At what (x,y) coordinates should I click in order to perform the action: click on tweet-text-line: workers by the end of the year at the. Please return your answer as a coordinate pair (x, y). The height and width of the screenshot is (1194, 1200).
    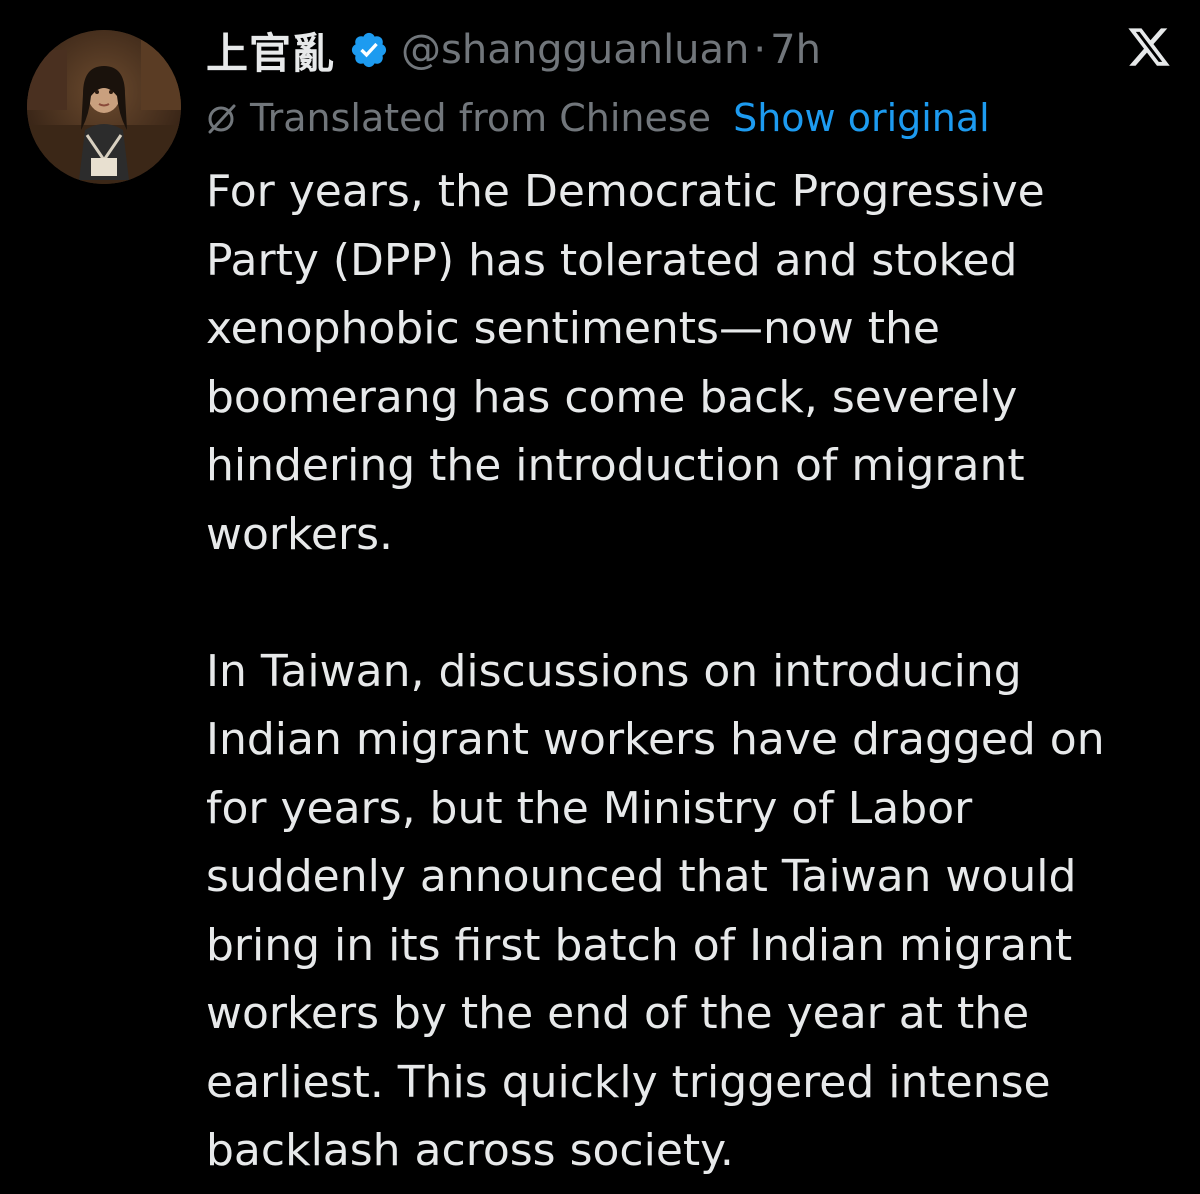
    Looking at the image, I should click on (618, 1013).